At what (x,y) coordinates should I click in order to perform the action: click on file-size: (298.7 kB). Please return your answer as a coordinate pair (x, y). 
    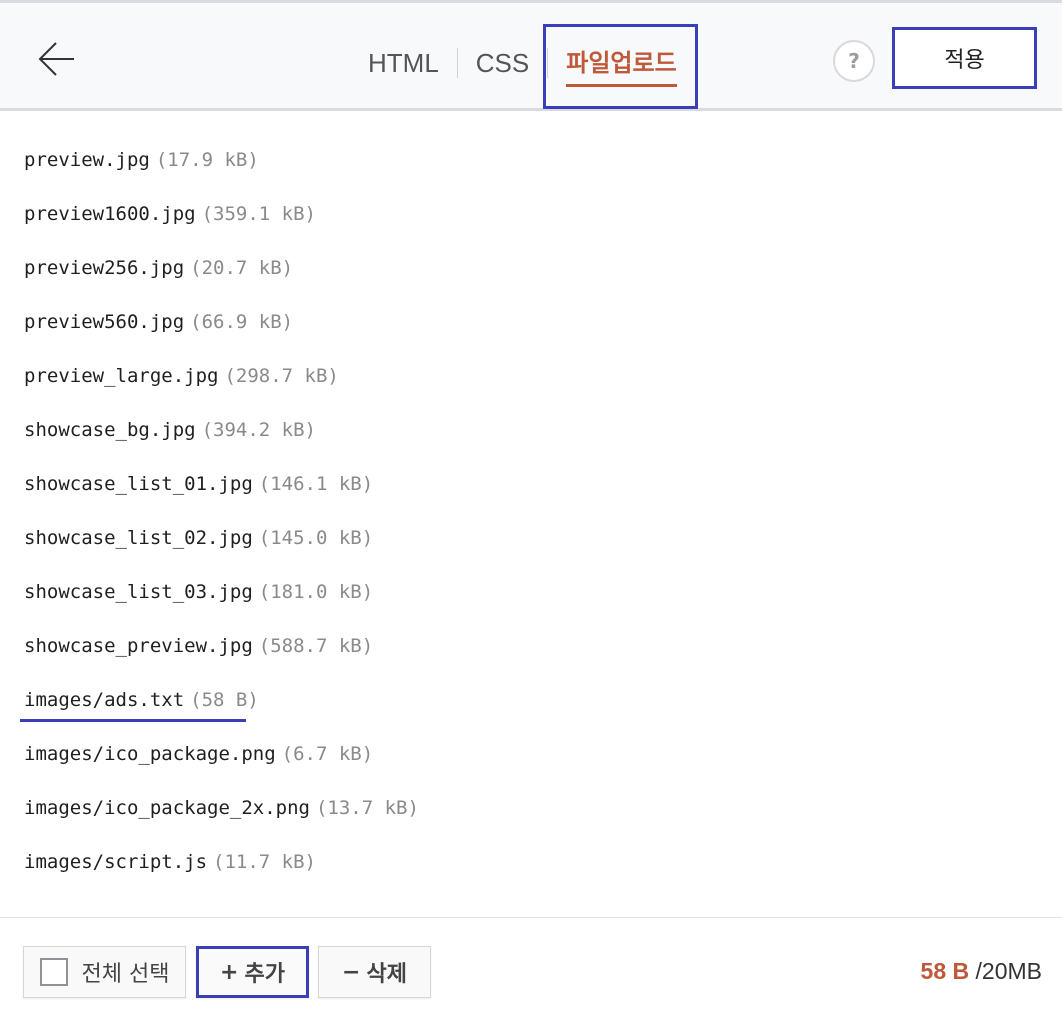
    Looking at the image, I should click on (281, 376).